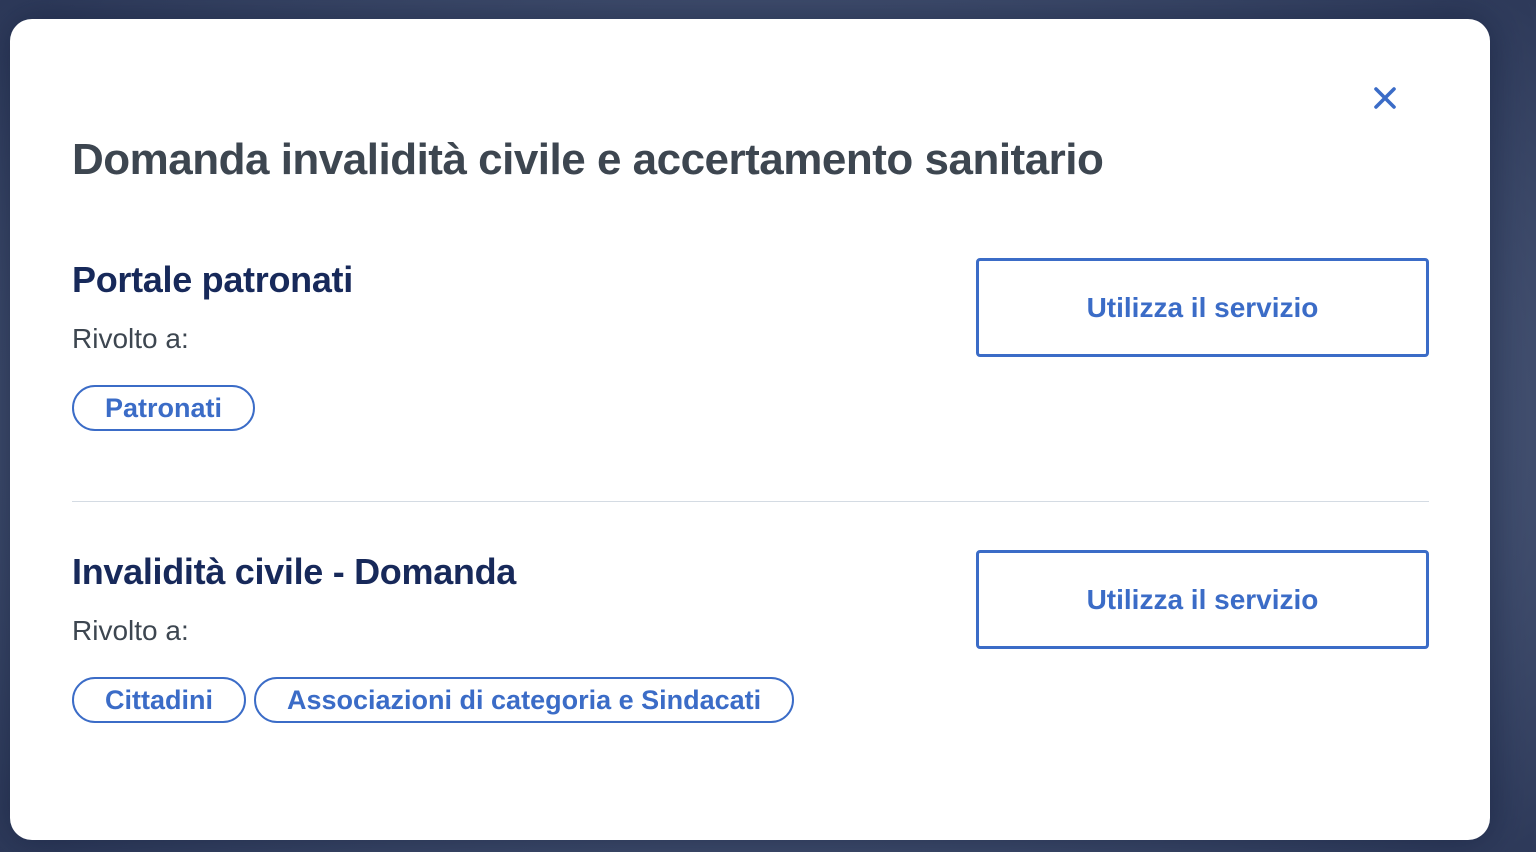 The width and height of the screenshot is (1536, 852). Describe the element at coordinates (524, 700) in the screenshot. I see `tag-associazioni-sindacati: Associazioni di categoria e Sindacati` at that location.